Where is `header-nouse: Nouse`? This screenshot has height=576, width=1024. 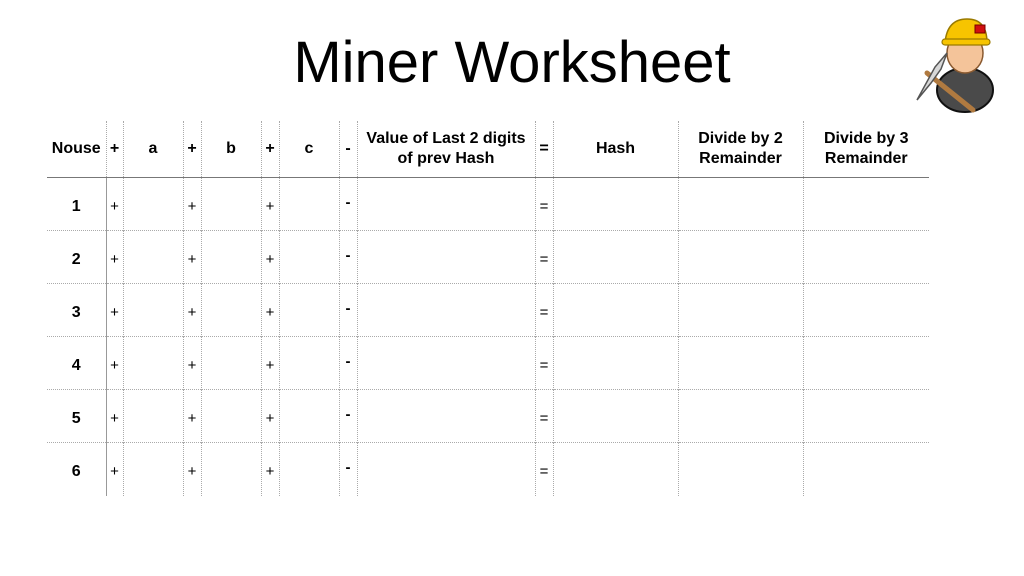
header-nouse: Nouse is located at coordinates (76, 149).